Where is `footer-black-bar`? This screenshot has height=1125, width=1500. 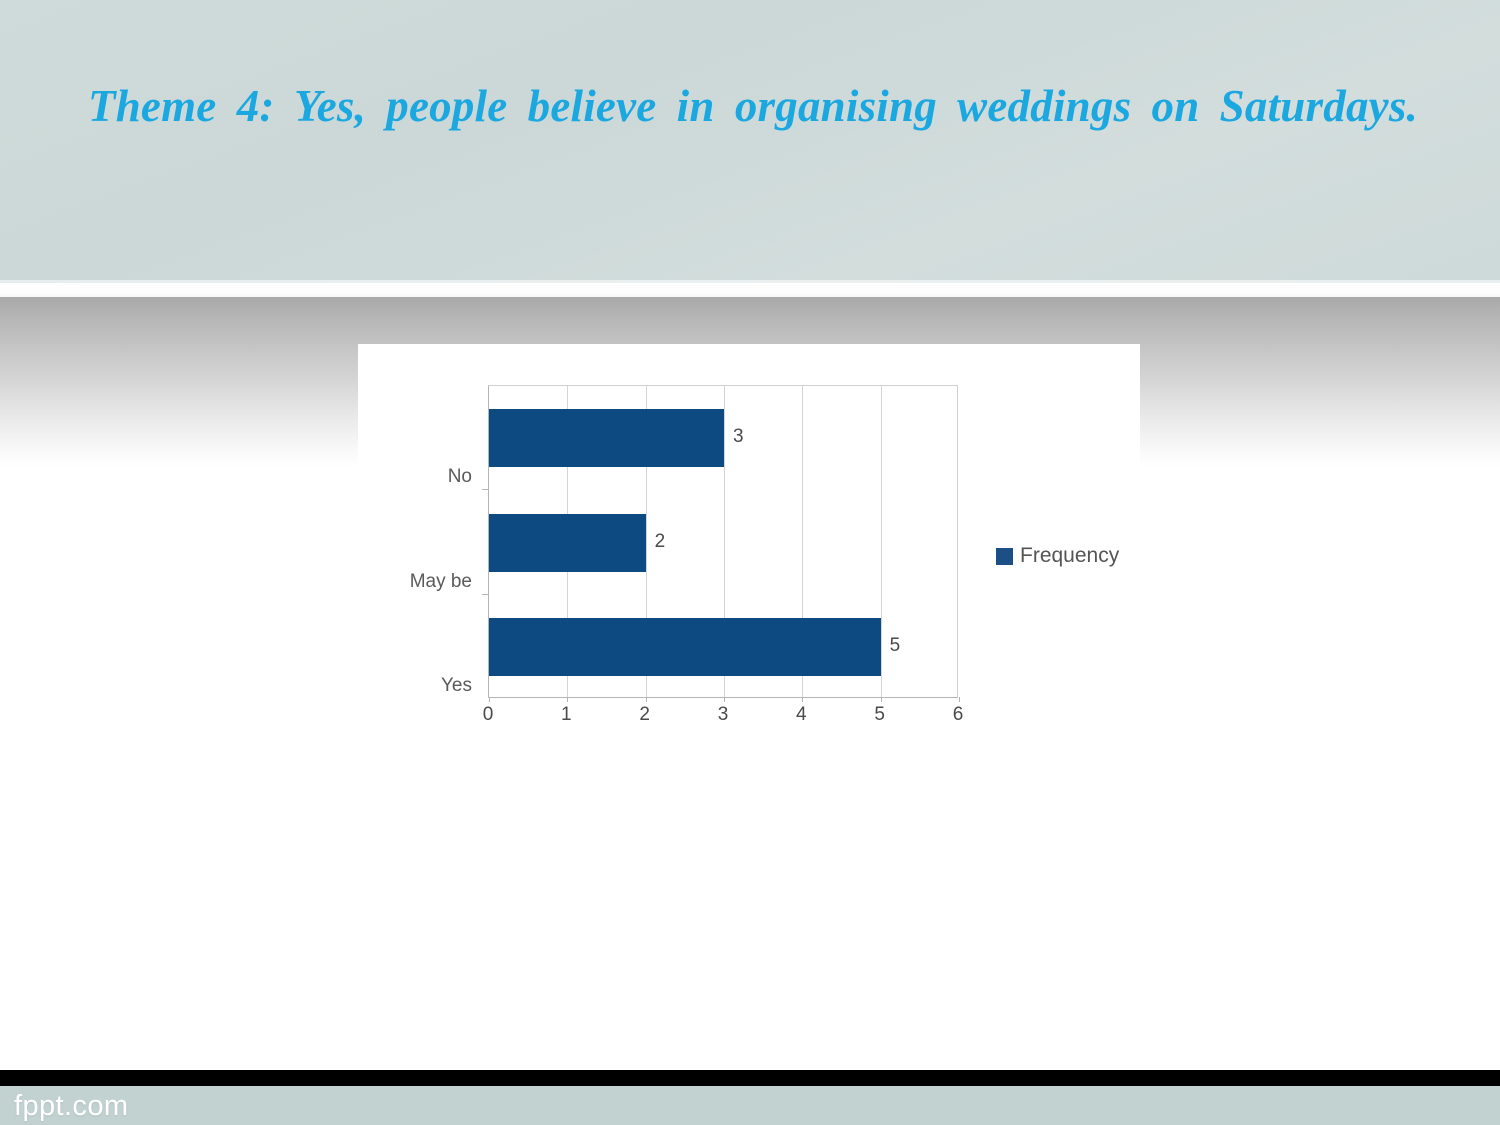 footer-black-bar is located at coordinates (750, 1078).